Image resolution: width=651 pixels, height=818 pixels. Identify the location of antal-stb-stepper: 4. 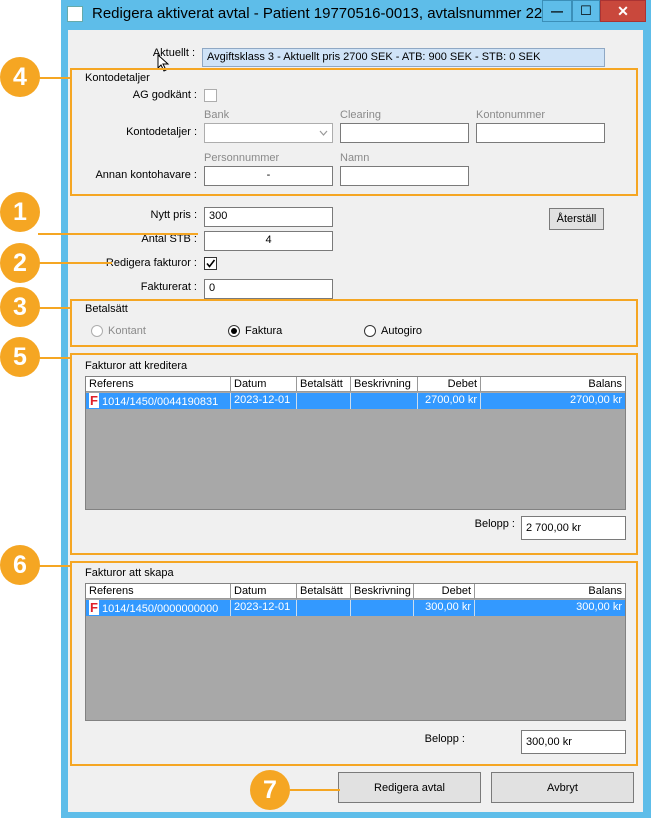
(268, 241).